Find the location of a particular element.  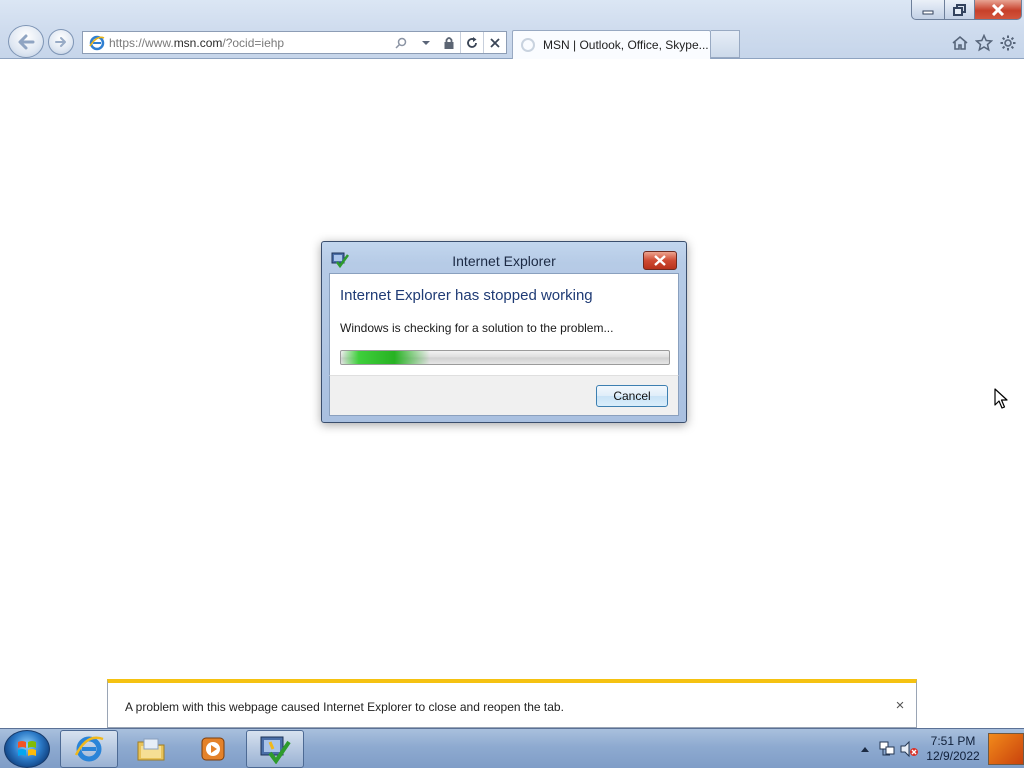

ie-icon is located at coordinates (89, 749).